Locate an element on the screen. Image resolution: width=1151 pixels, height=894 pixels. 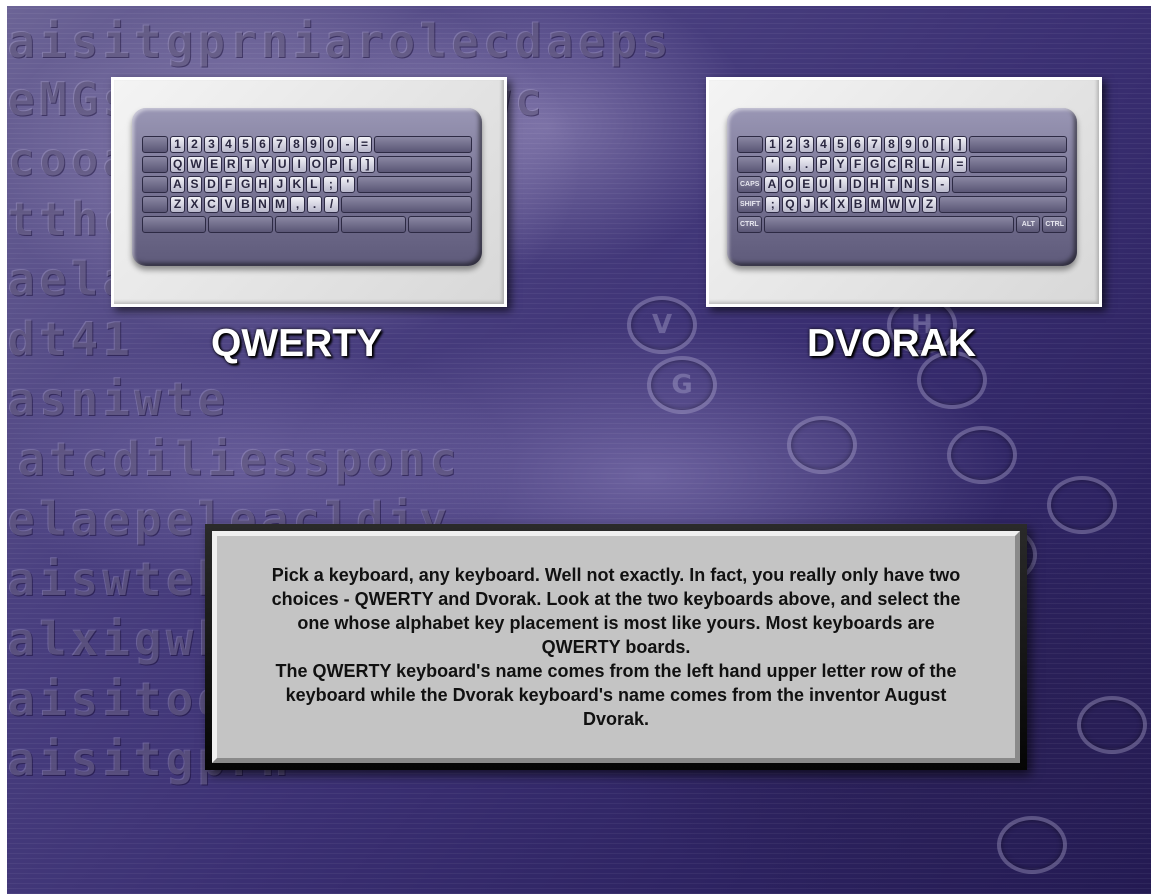
dvorak-key: Q is located at coordinates (790, 204).